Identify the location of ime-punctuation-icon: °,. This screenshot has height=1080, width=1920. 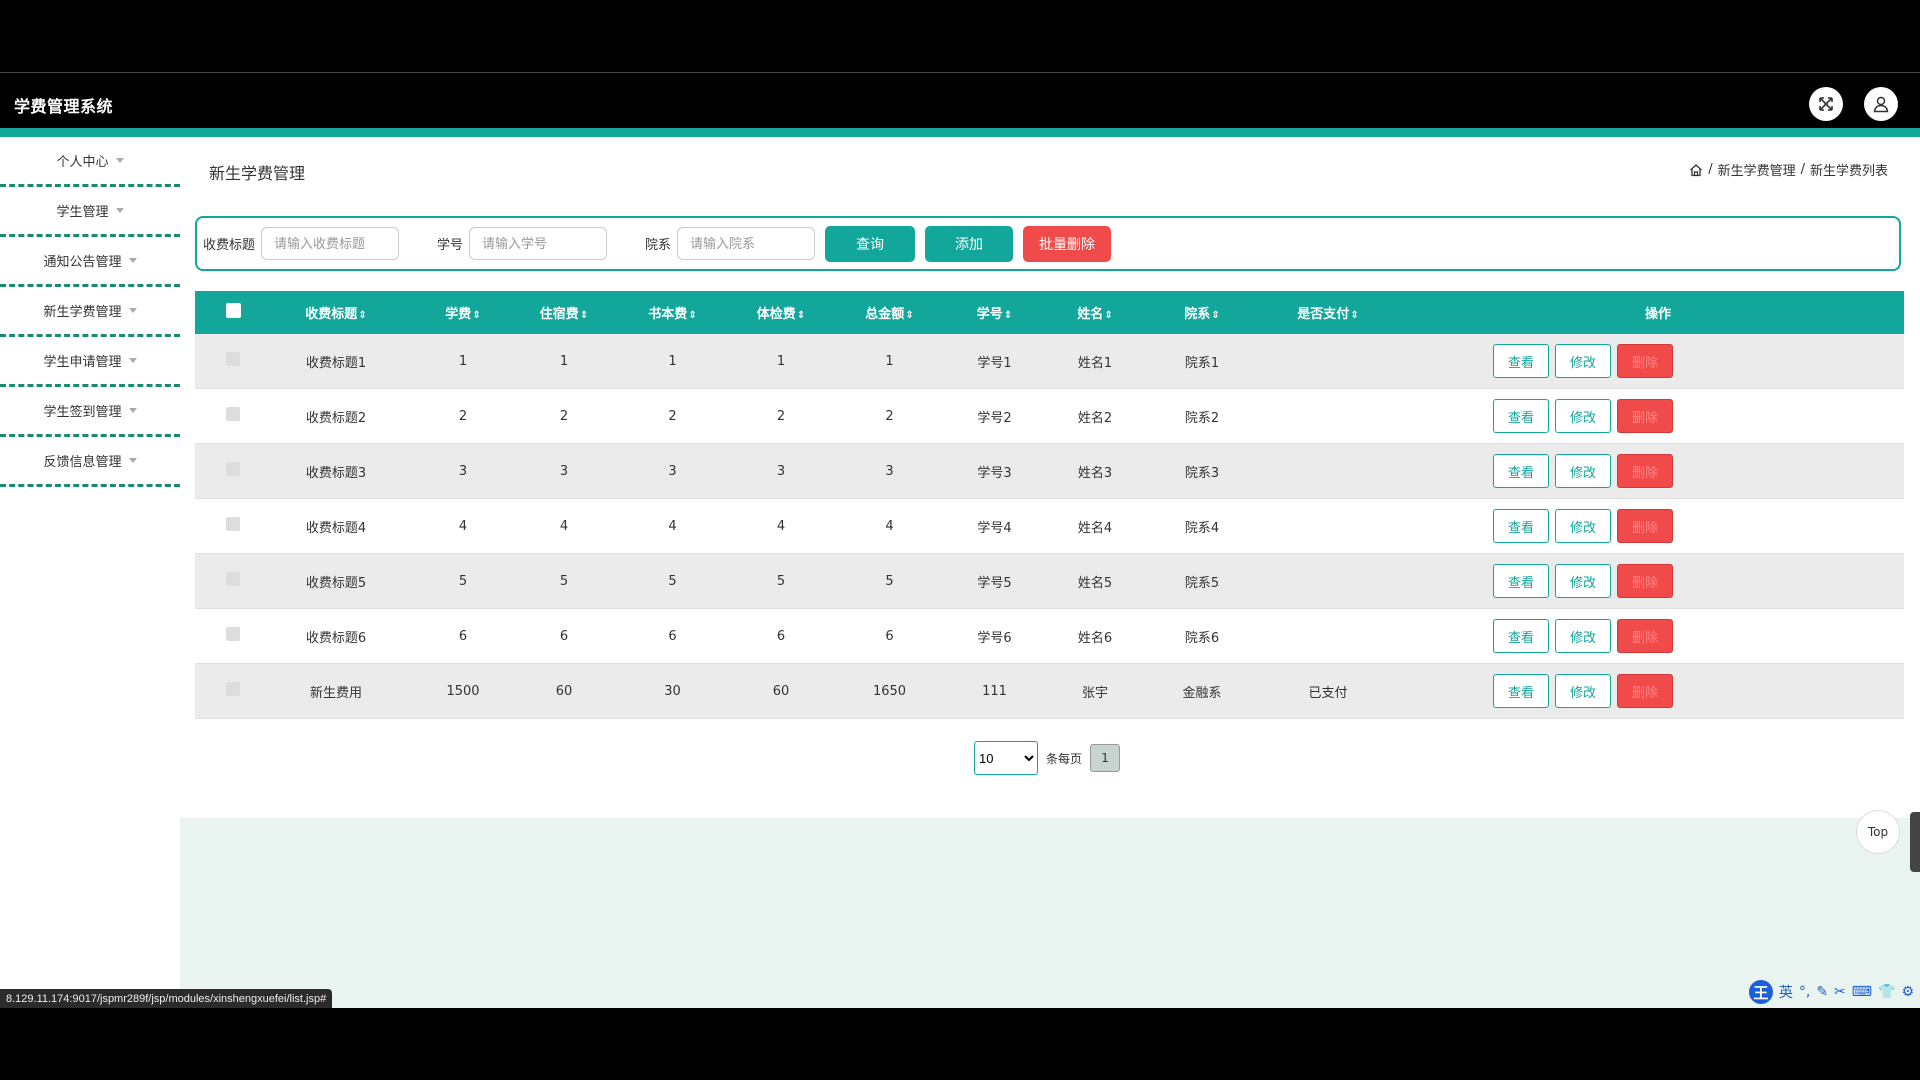
(1804, 992).